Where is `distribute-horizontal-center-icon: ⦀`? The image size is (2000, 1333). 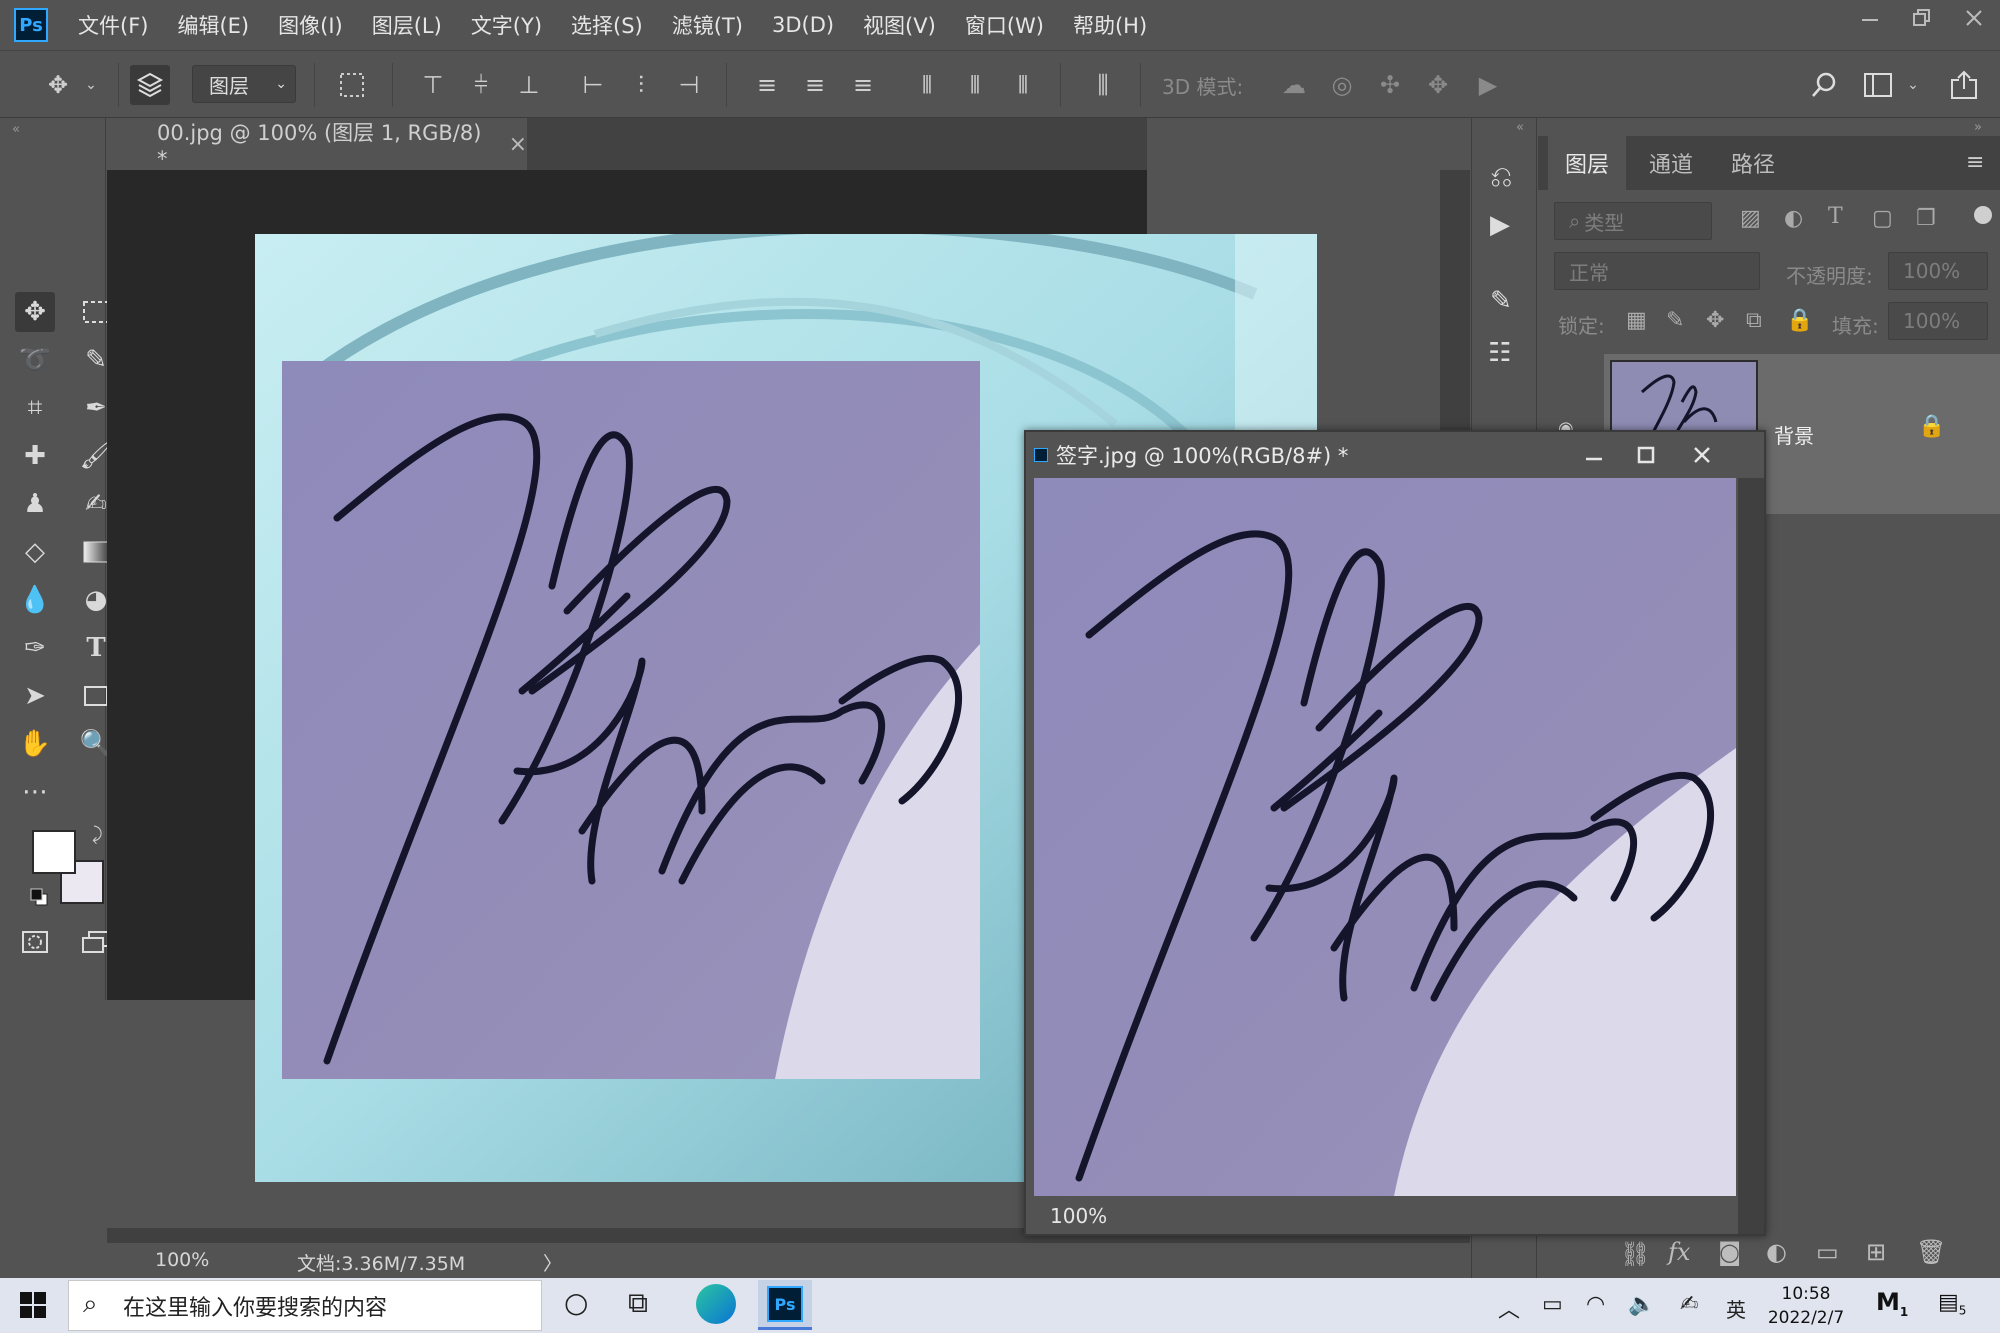 distribute-horizontal-center-icon: ⦀ is located at coordinates (975, 85).